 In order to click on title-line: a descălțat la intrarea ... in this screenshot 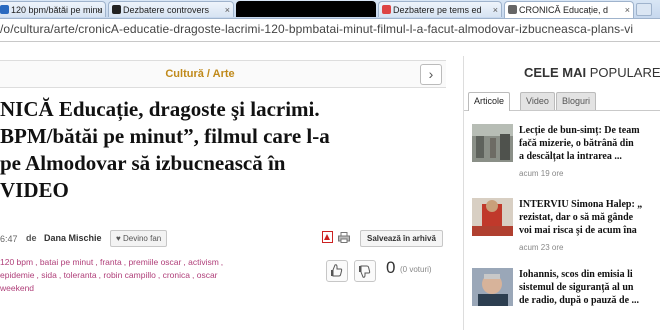, I will do `click(570, 156)`.